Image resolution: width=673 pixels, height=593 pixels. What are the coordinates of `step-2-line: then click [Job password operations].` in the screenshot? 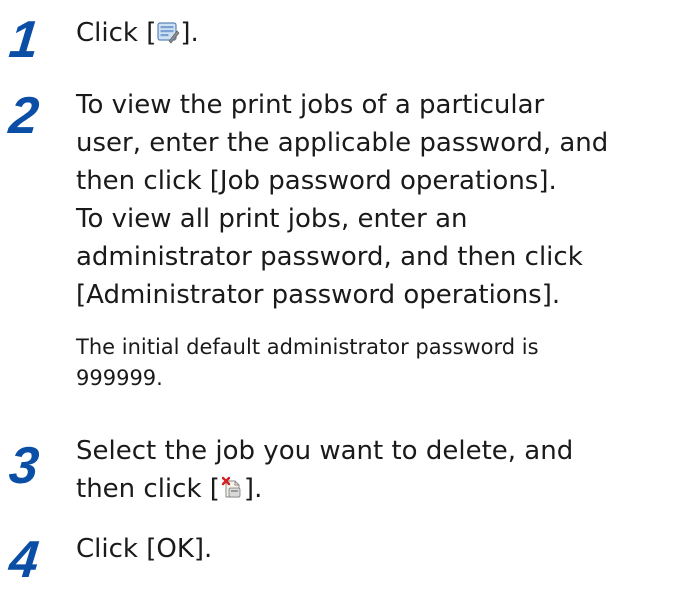 It's located at (316, 181).